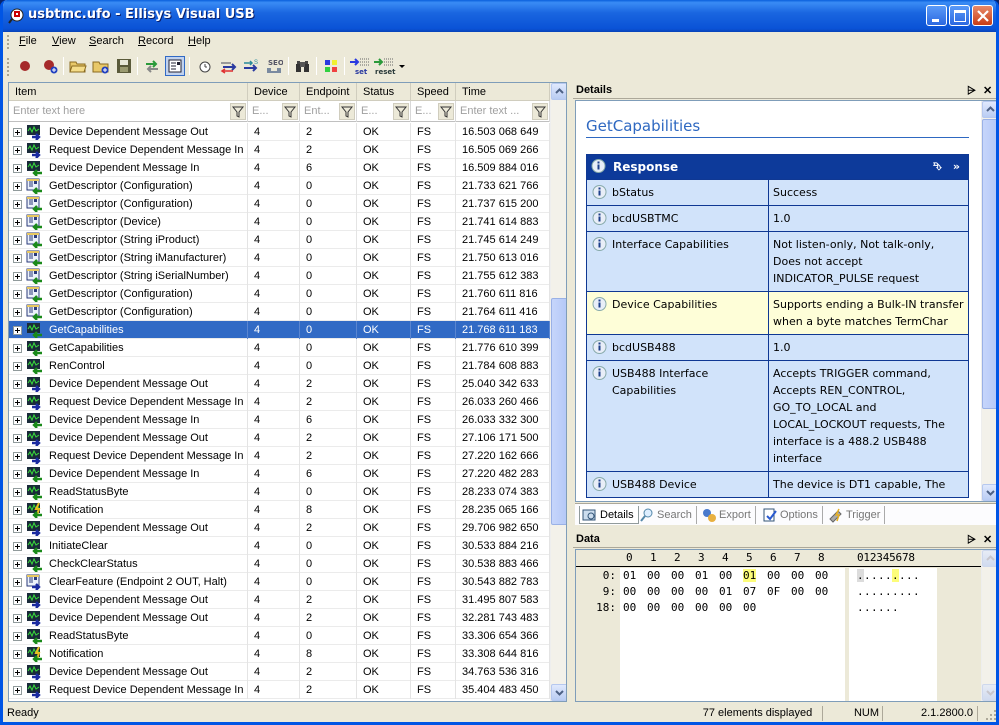 The height and width of the screenshot is (725, 999). Describe the element at coordinates (279, 510) in the screenshot. I see `table-row: Notification 4 8 OK FS 28.235 065 166` at that location.